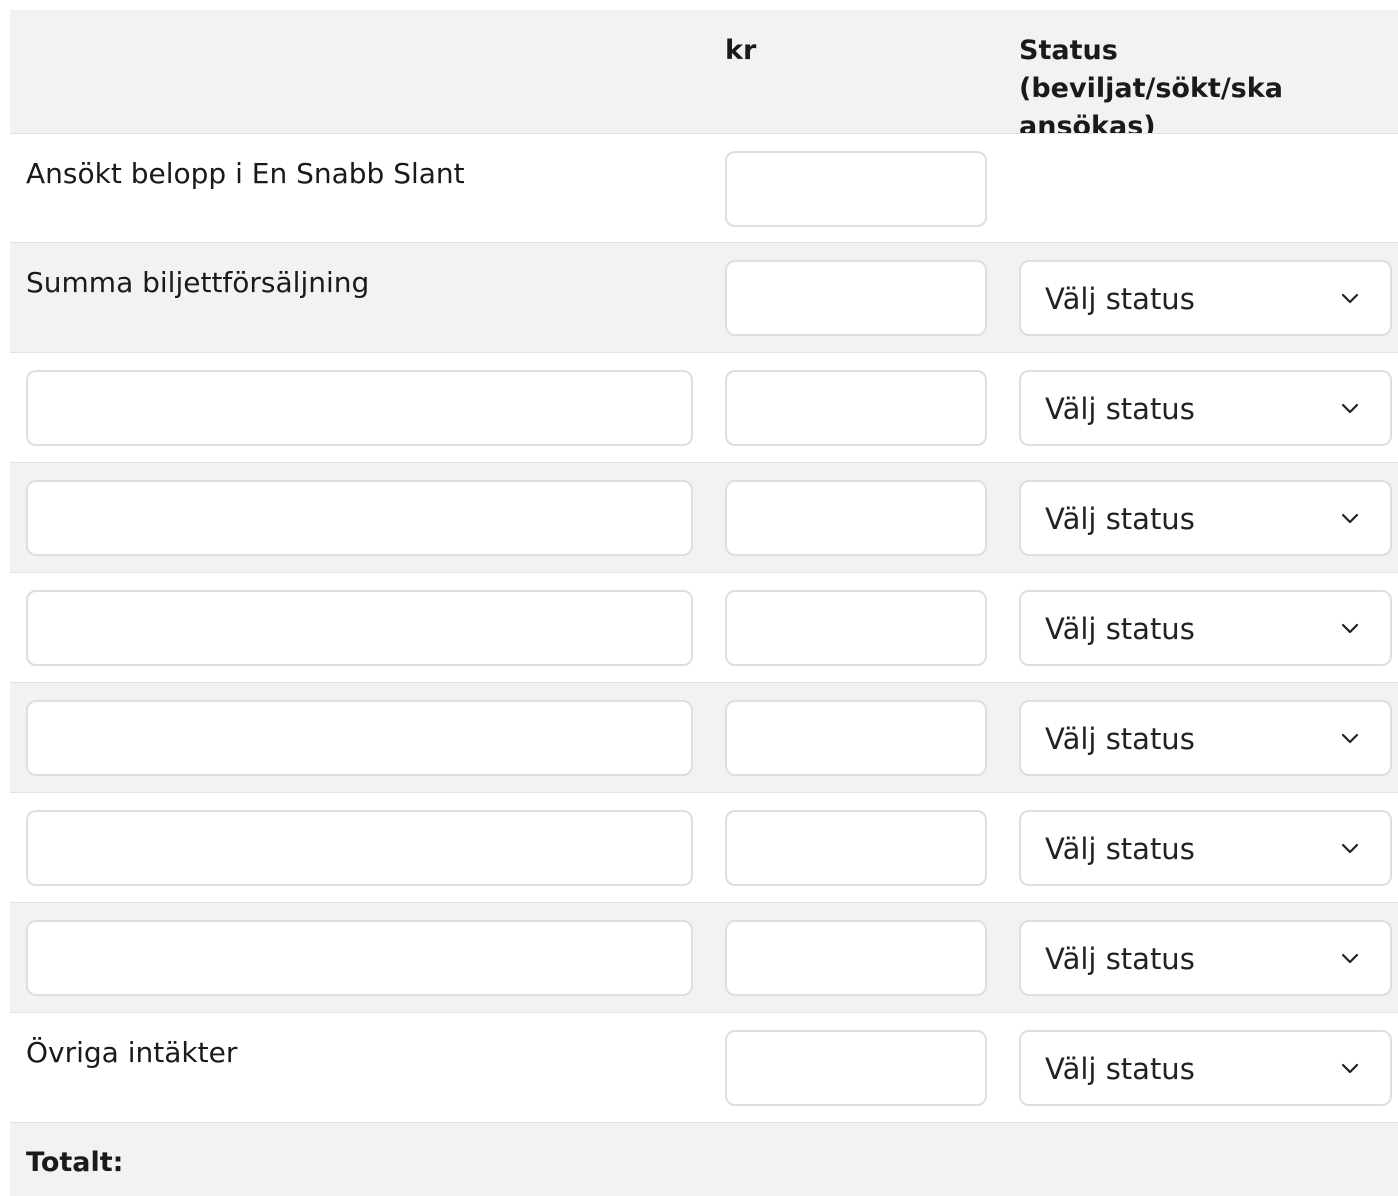 The image size is (1398, 1196). What do you see at coordinates (741, 50) in the screenshot?
I see `column-header-amount: kr` at bounding box center [741, 50].